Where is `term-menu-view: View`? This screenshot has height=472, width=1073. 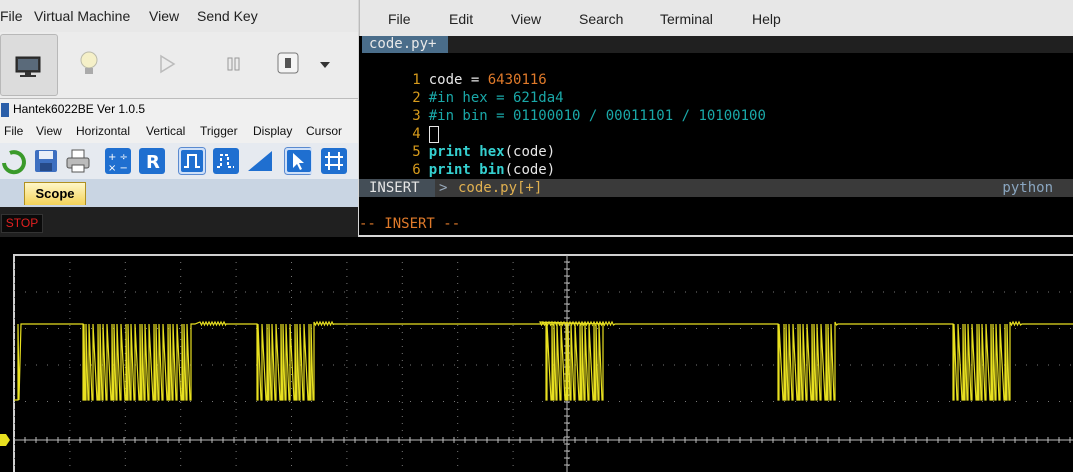 term-menu-view: View is located at coordinates (526, 19).